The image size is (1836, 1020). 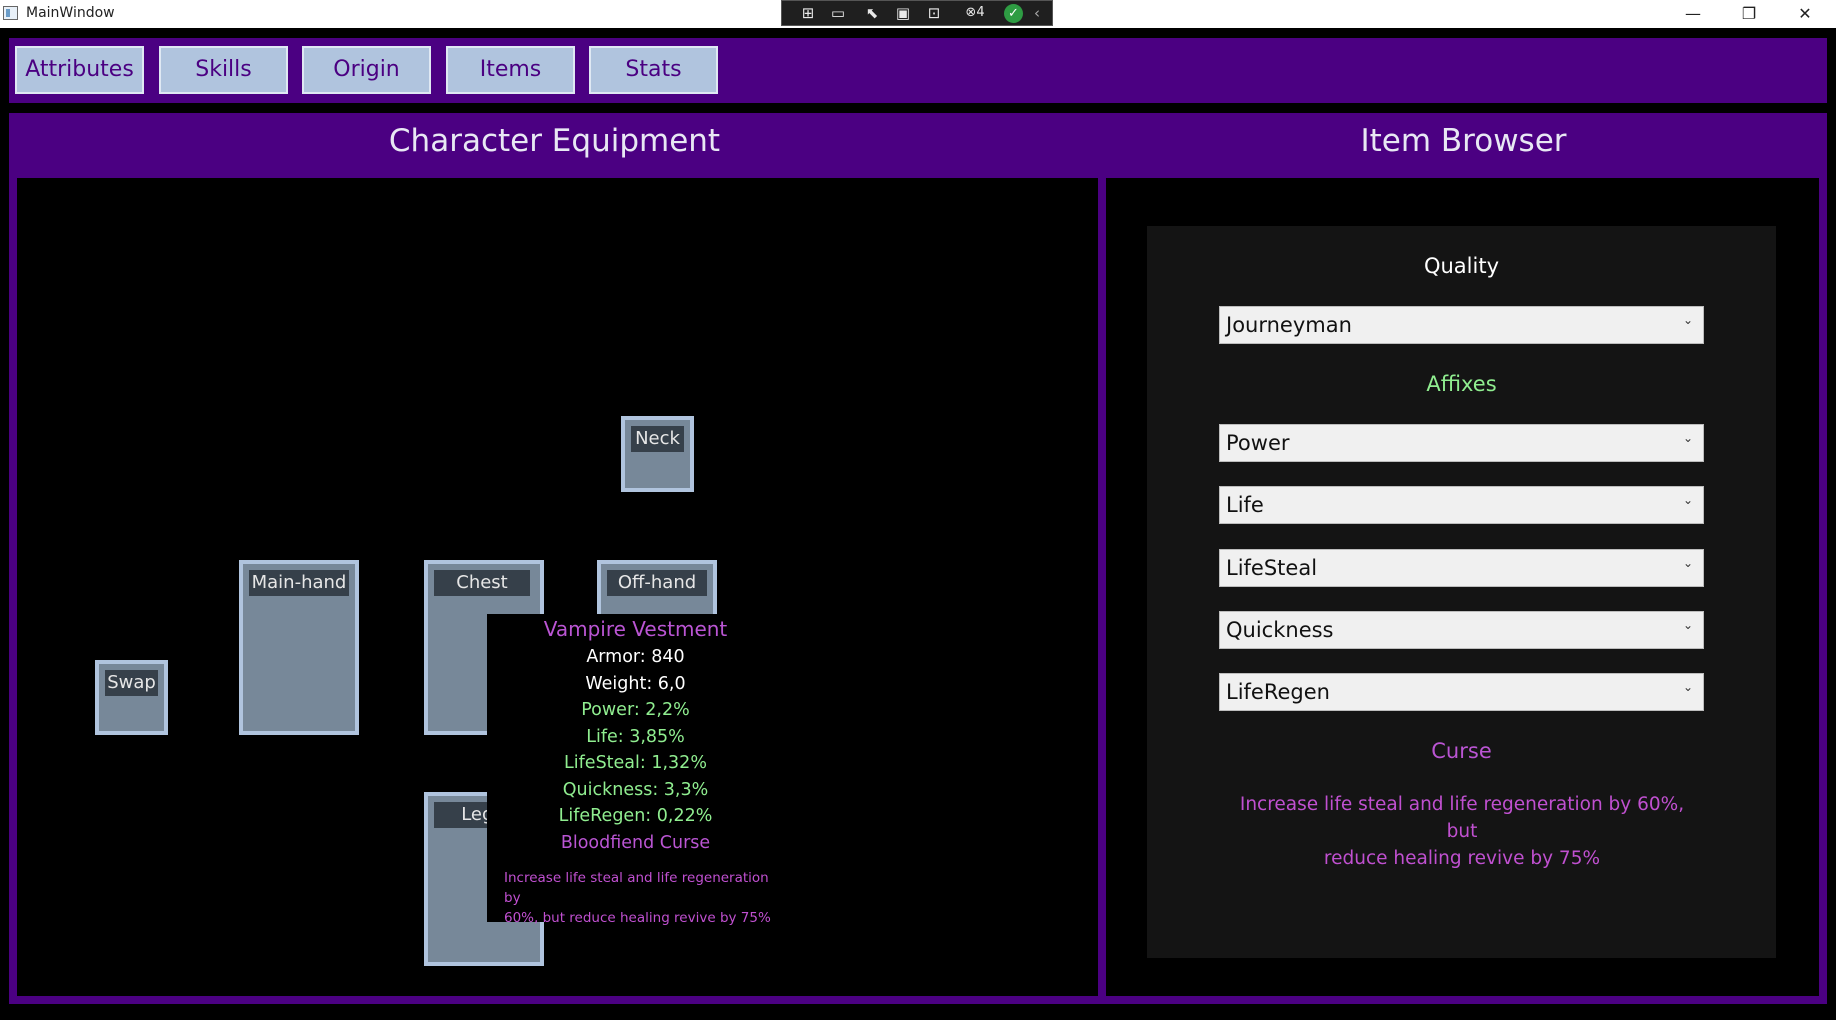 What do you see at coordinates (1693, 14) in the screenshot?
I see `minimize-button: —` at bounding box center [1693, 14].